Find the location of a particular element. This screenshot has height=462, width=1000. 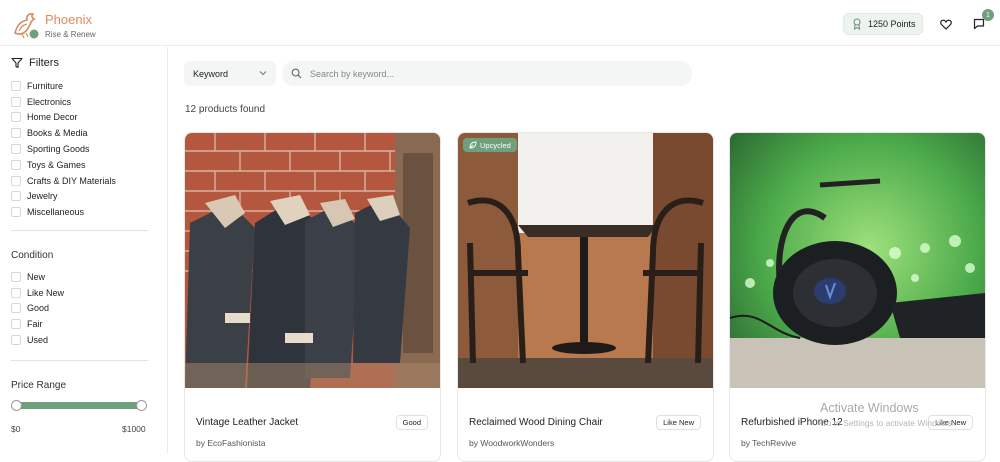

condition-option: New is located at coordinates (86, 277).